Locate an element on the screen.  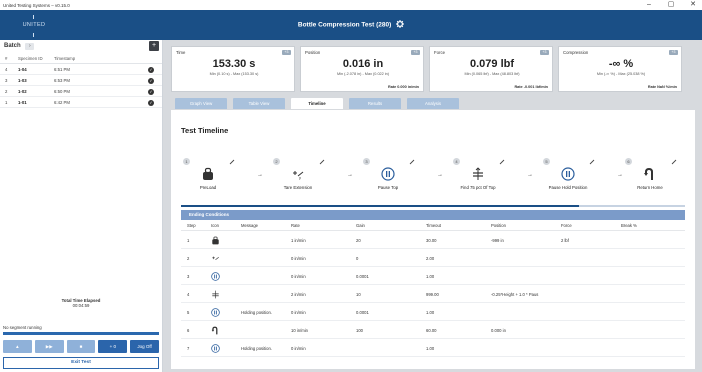
specimen-id: 1-02 is located at coordinates (22, 91).